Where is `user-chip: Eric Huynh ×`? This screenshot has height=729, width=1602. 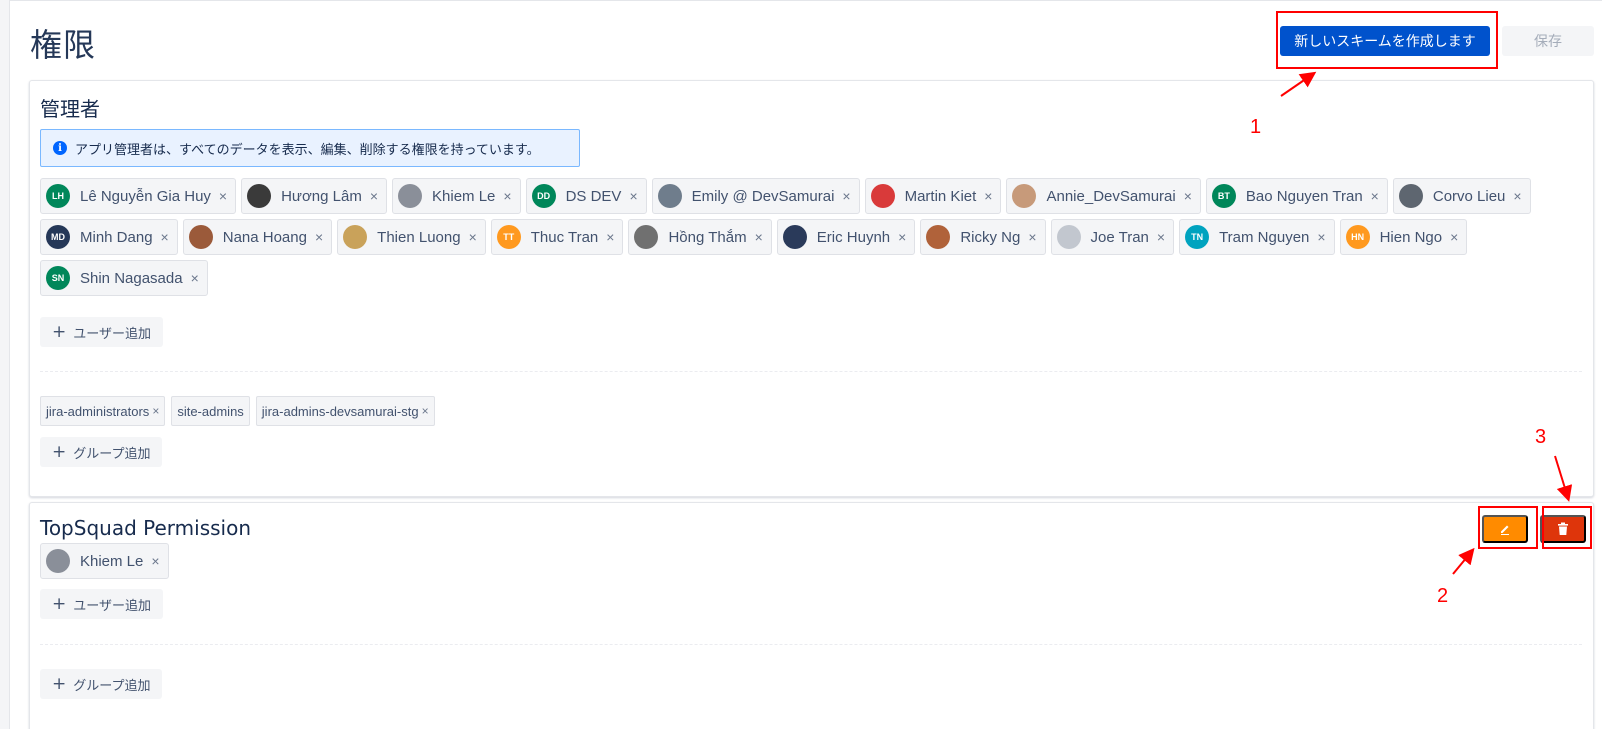 user-chip: Eric Huynh × is located at coordinates (846, 237).